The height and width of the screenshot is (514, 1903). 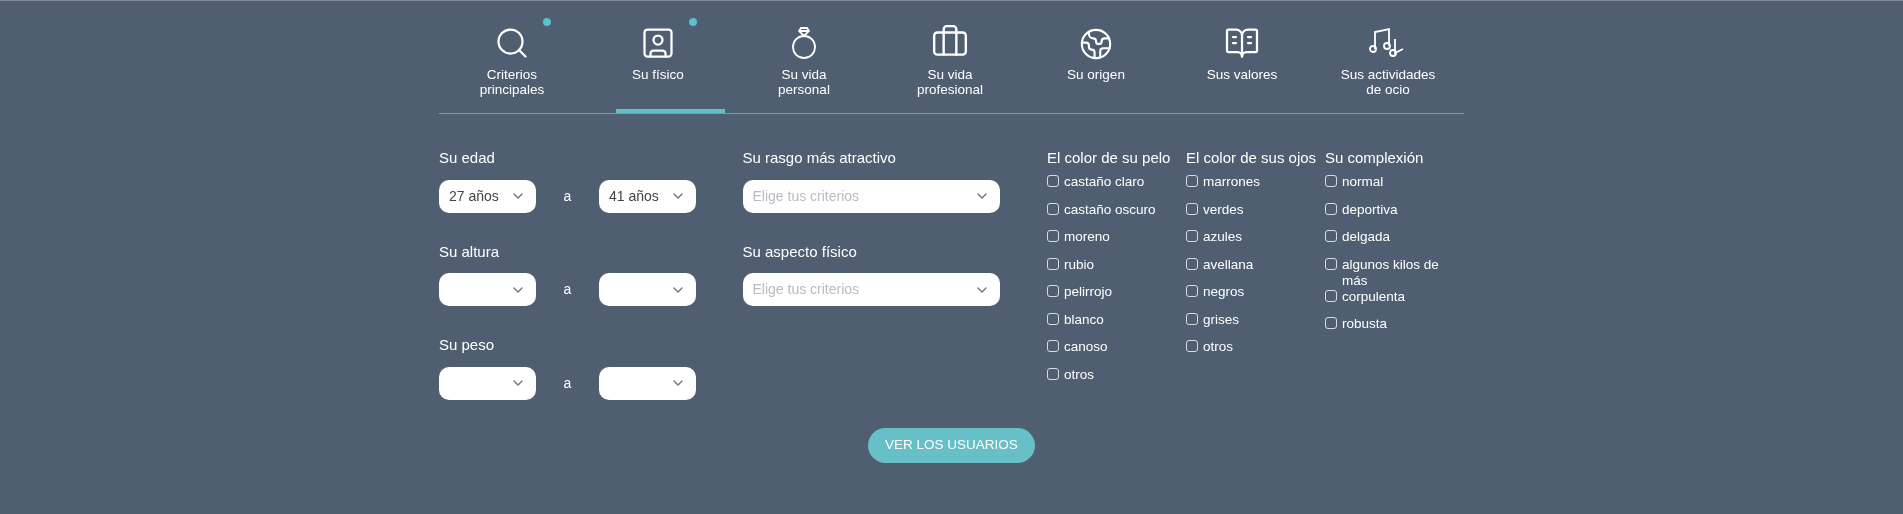 What do you see at coordinates (1089, 292) in the screenshot?
I see `option-label: pelirrojo` at bounding box center [1089, 292].